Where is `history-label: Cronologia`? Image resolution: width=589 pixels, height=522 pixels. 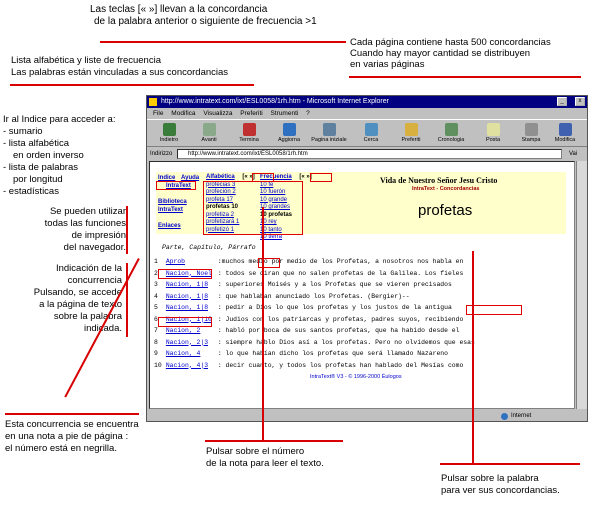 history-label: Cronologia is located at coordinates (451, 140).